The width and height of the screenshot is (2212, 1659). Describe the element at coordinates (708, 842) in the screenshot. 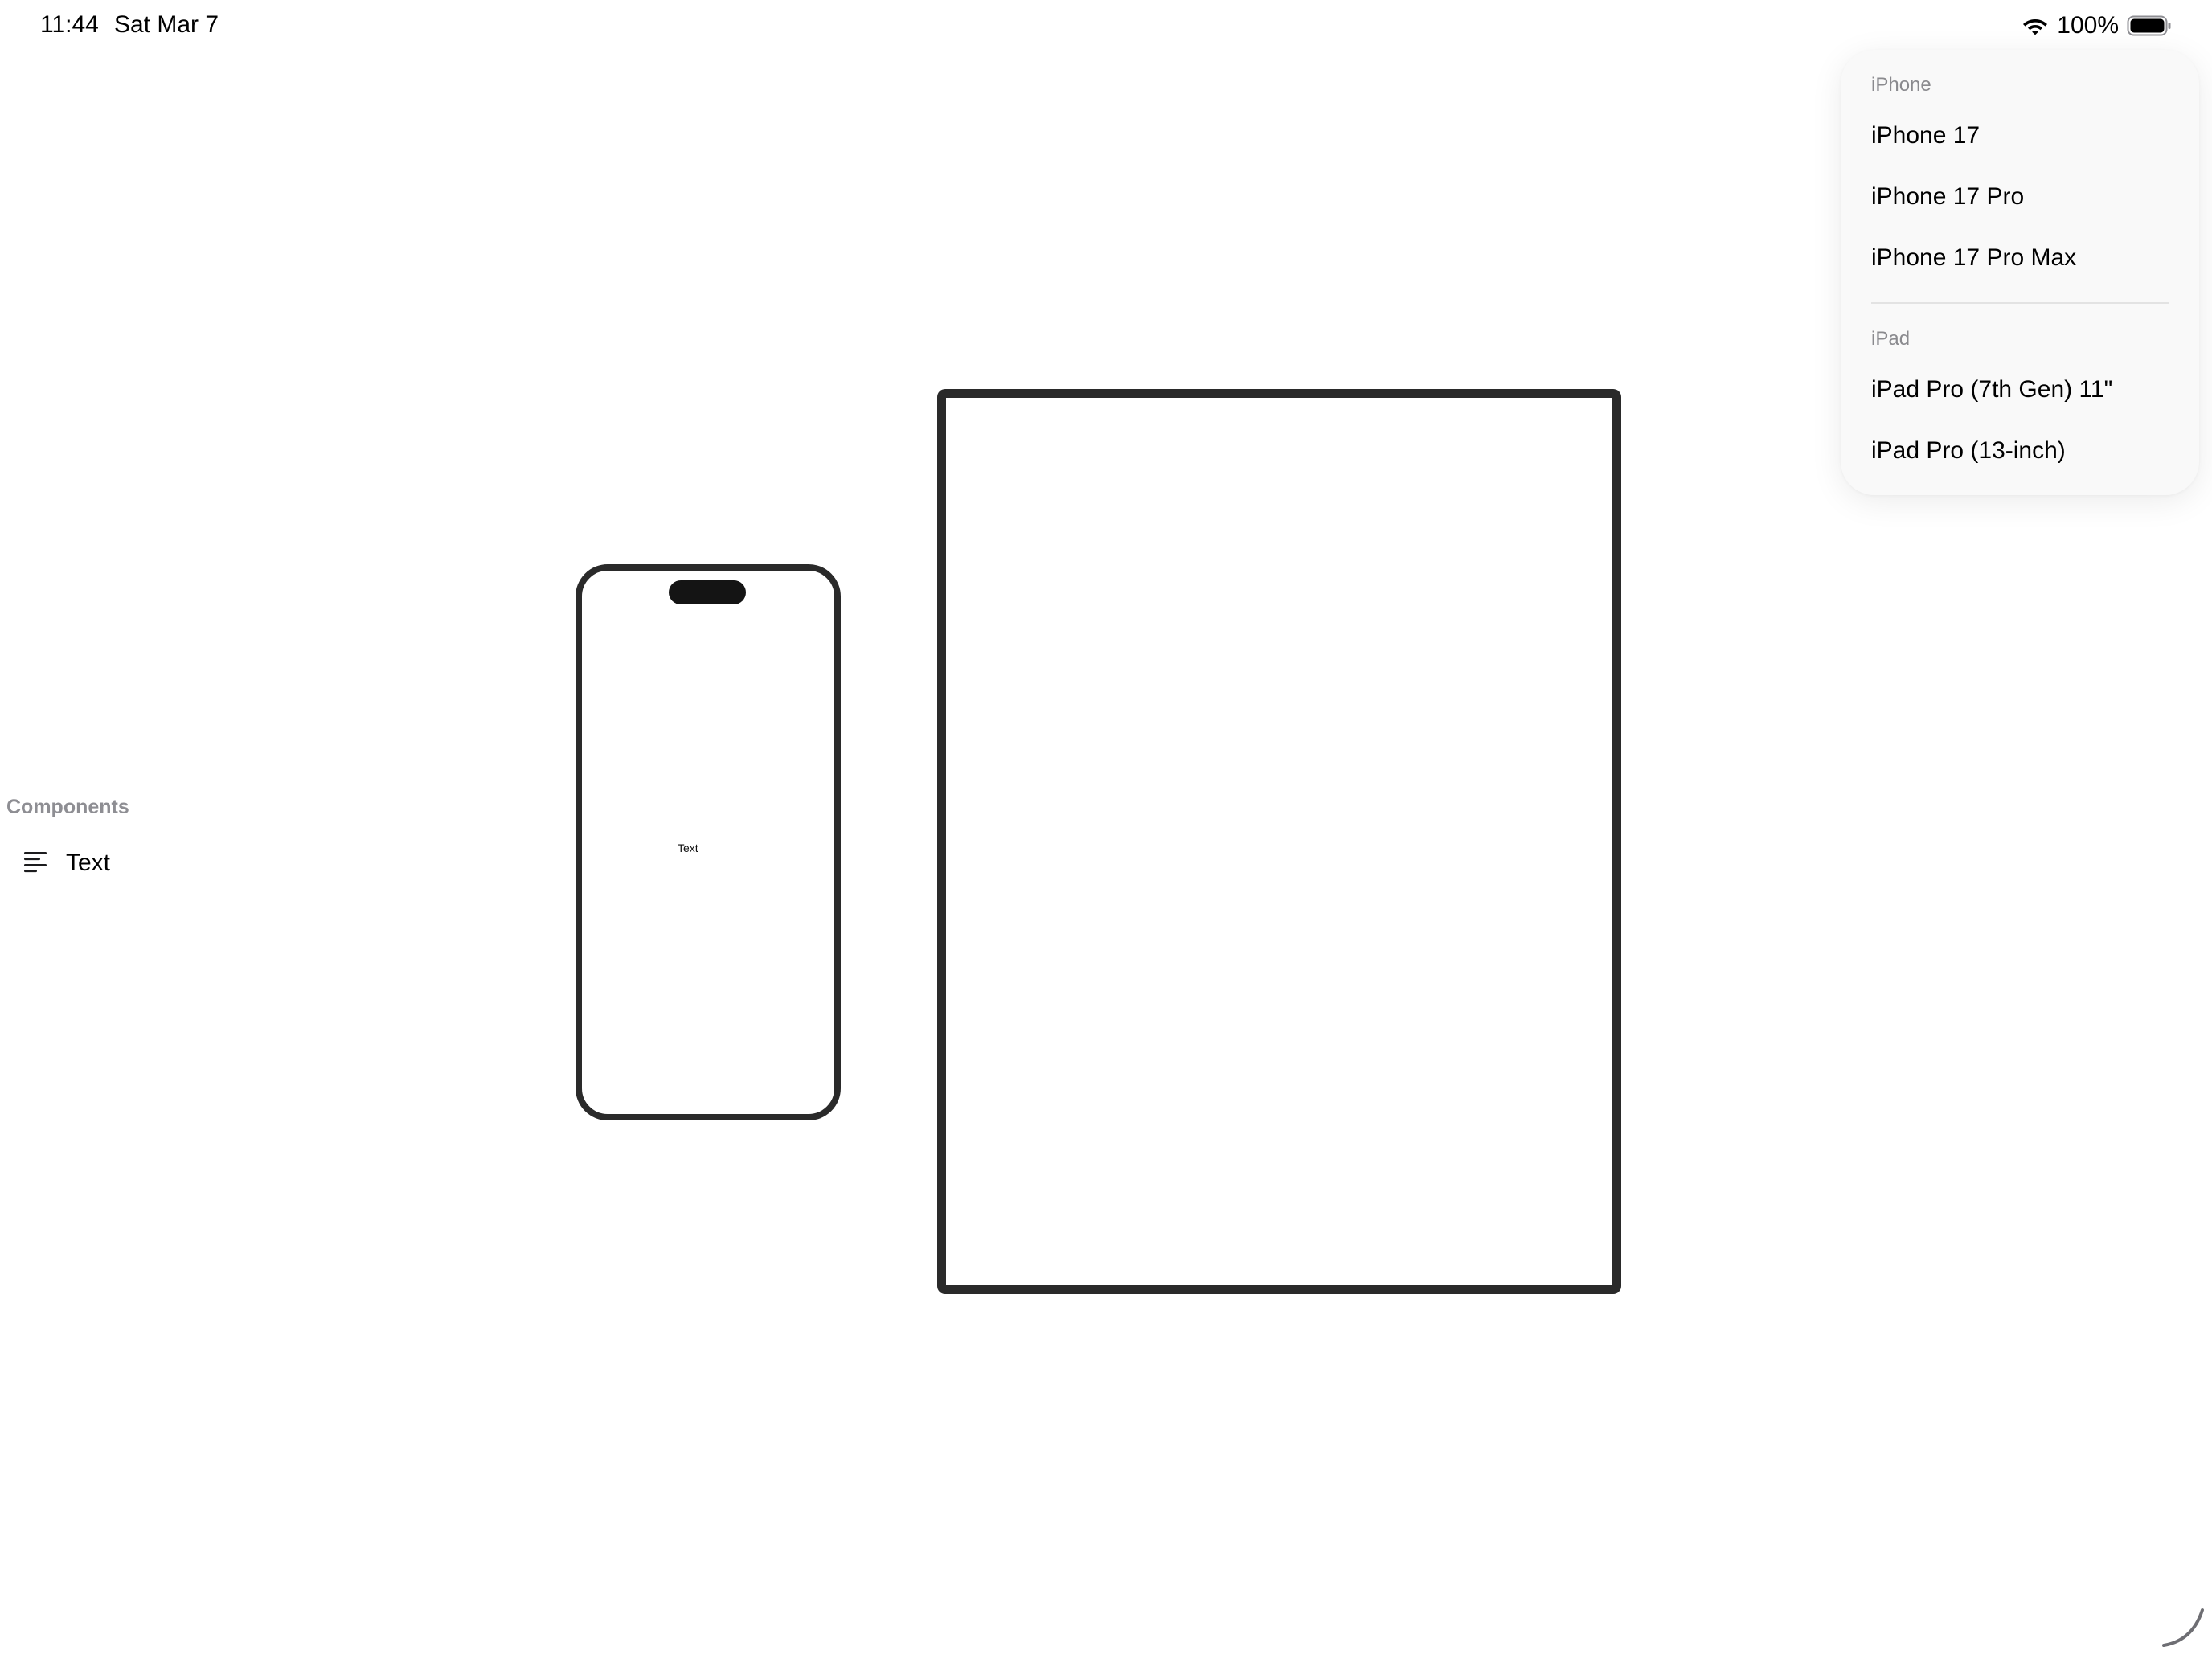

I see `iphone-device-frame` at that location.